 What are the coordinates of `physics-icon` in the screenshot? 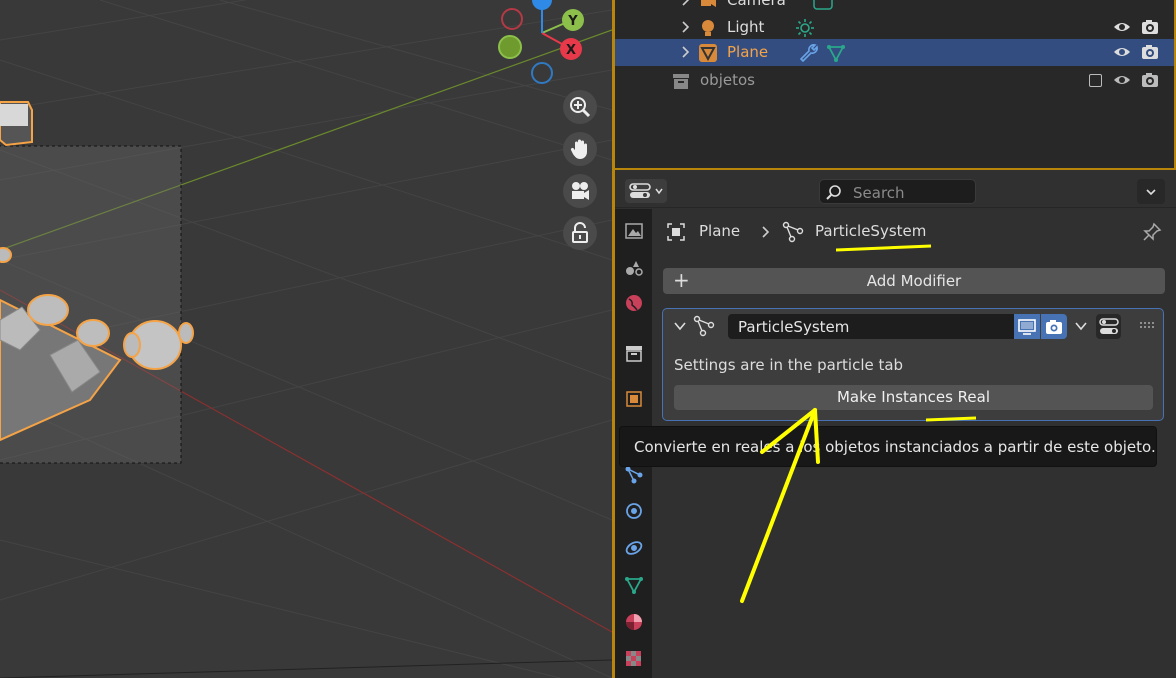 It's located at (634, 511).